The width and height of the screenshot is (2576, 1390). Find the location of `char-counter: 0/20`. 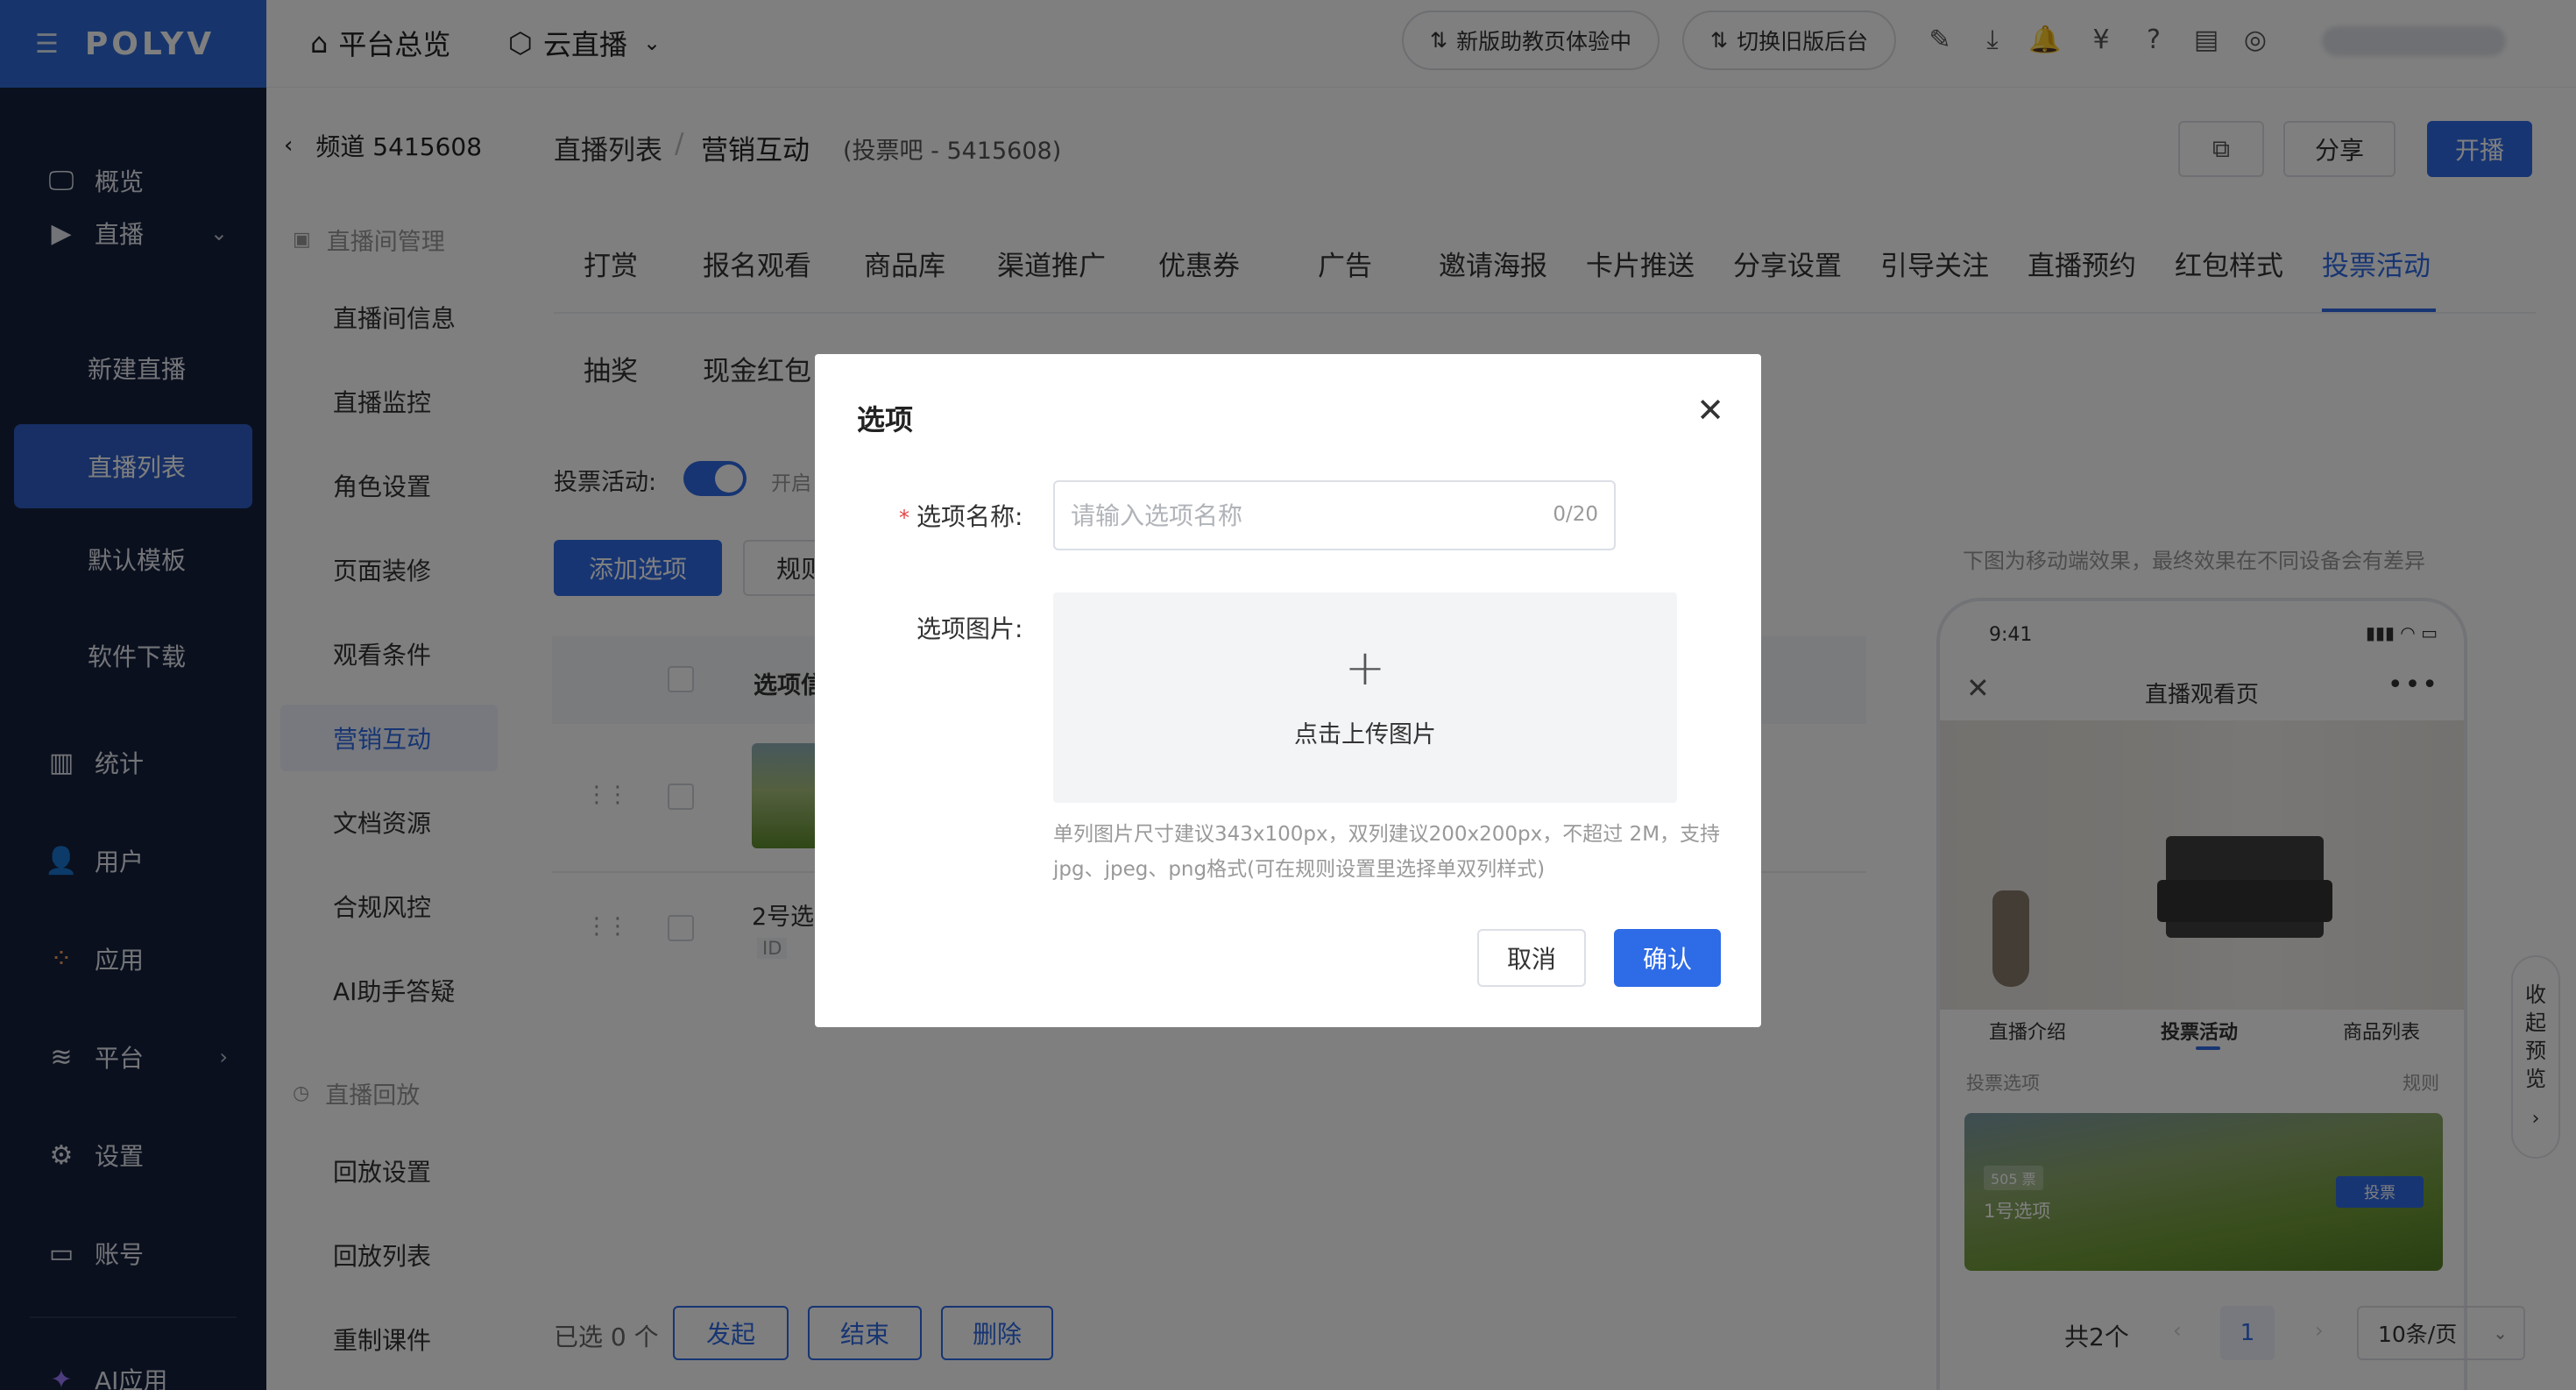

char-counter: 0/20 is located at coordinates (1575, 514).